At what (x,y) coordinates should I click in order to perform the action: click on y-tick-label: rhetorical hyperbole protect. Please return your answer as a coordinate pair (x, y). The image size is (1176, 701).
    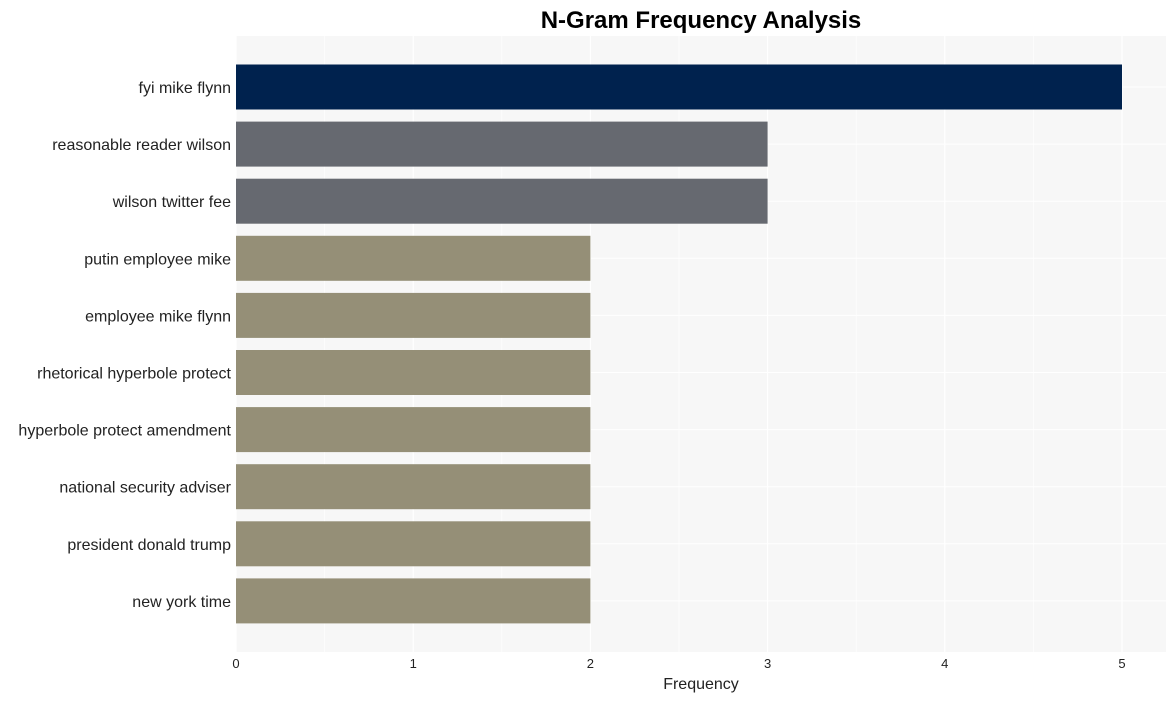
    Looking at the image, I should click on (134, 374).